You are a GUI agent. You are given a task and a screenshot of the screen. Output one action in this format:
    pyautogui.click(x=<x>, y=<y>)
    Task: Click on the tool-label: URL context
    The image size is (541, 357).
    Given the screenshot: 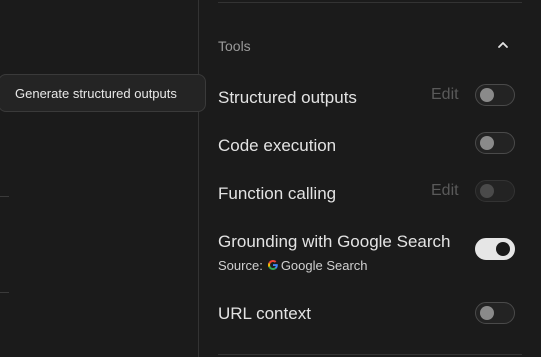 What is the action you would take?
    pyautogui.click(x=264, y=313)
    